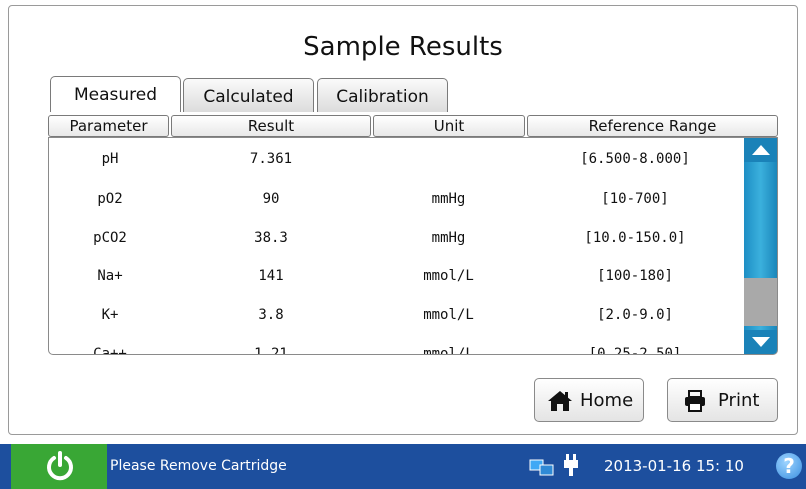 The height and width of the screenshot is (489, 806). Describe the element at coordinates (635, 315) in the screenshot. I see `range-cell: [2.0-9.0]` at that location.